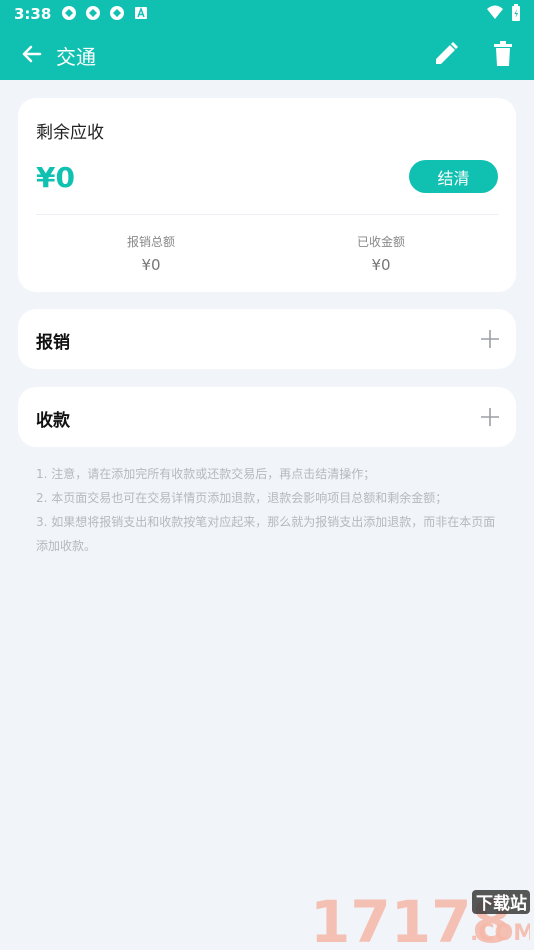 The image size is (534, 950). Describe the element at coordinates (503, 54) in the screenshot. I see `trash-icon` at that location.